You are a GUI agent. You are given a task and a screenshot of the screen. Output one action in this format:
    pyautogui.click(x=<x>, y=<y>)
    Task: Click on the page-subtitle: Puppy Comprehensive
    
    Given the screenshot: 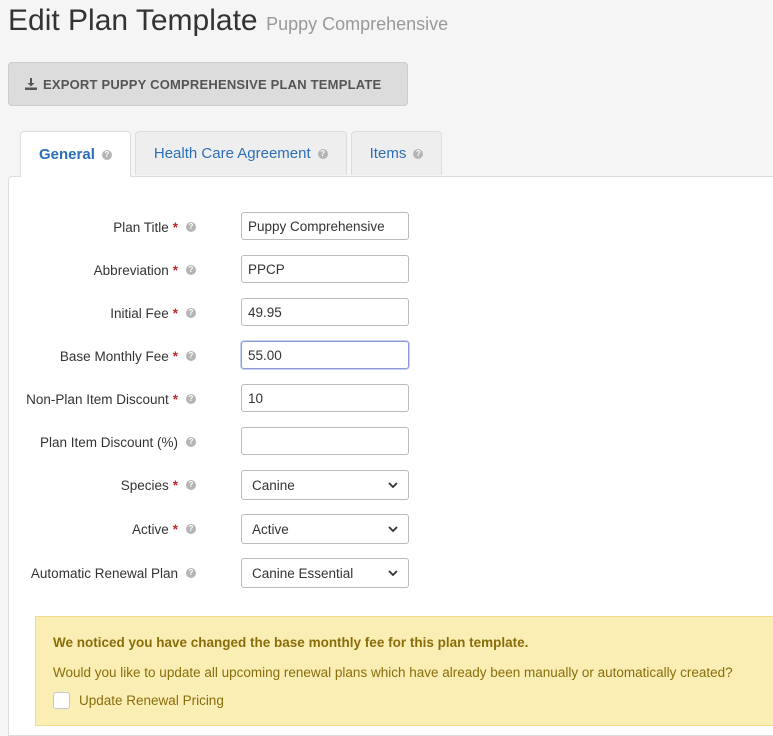 What is the action you would take?
    pyautogui.click(x=357, y=24)
    